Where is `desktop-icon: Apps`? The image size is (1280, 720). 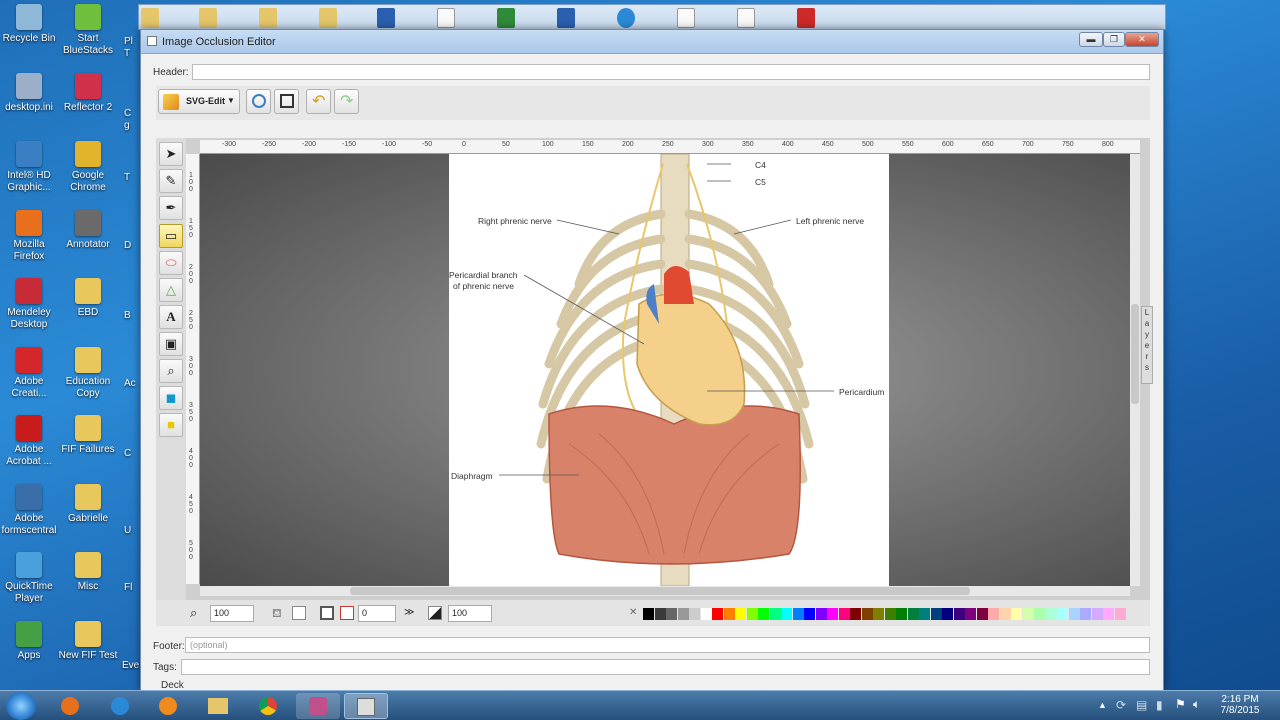
desktop-icon: Apps is located at coordinates (29, 641).